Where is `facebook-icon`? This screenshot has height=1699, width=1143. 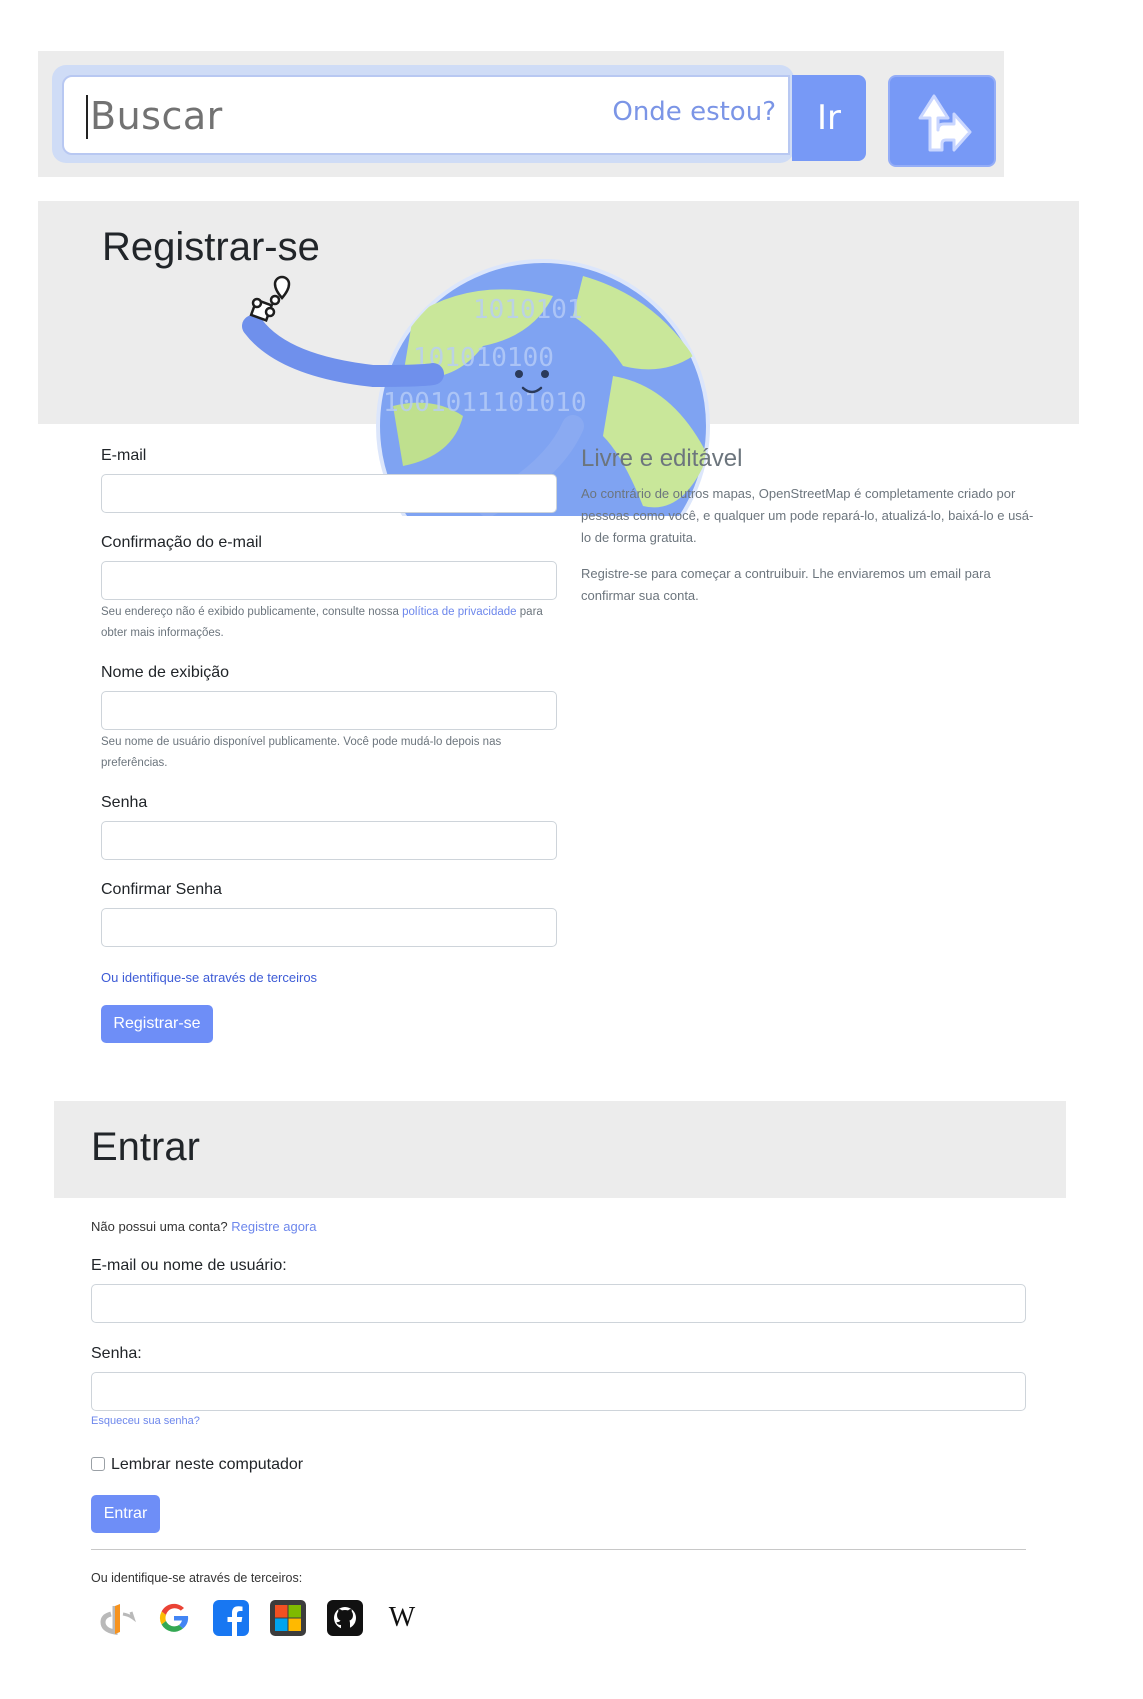 facebook-icon is located at coordinates (231, 1618).